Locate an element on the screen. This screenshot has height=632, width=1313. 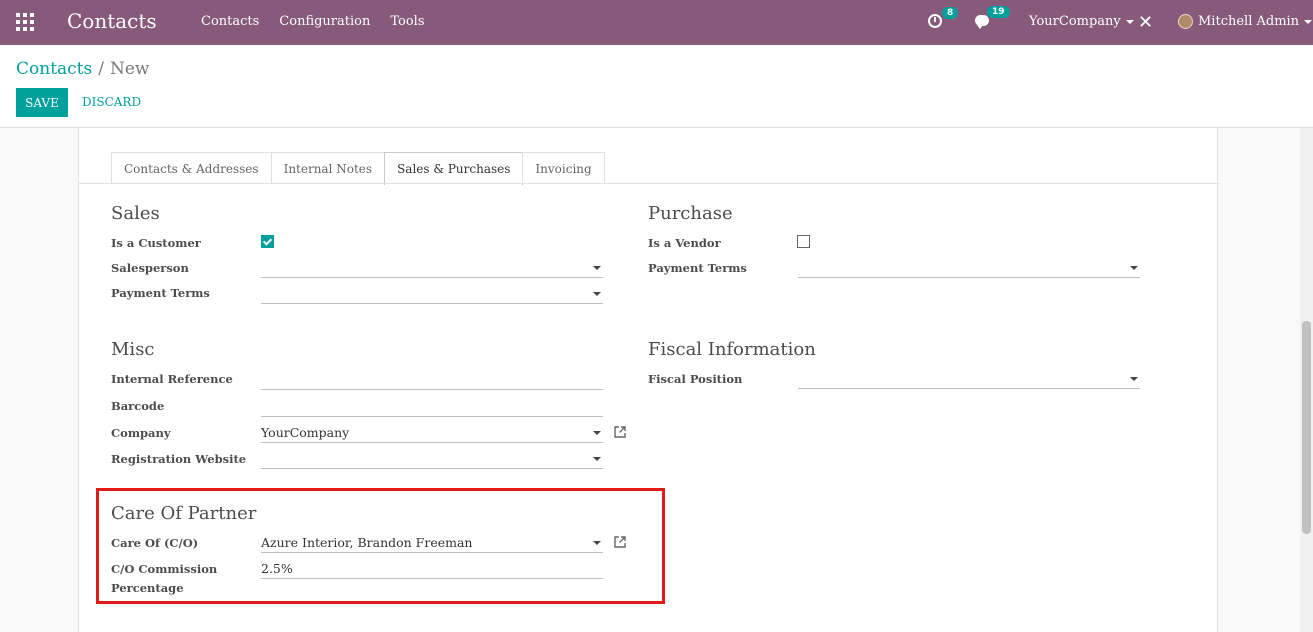
tab-divider is located at coordinates (649, 183).